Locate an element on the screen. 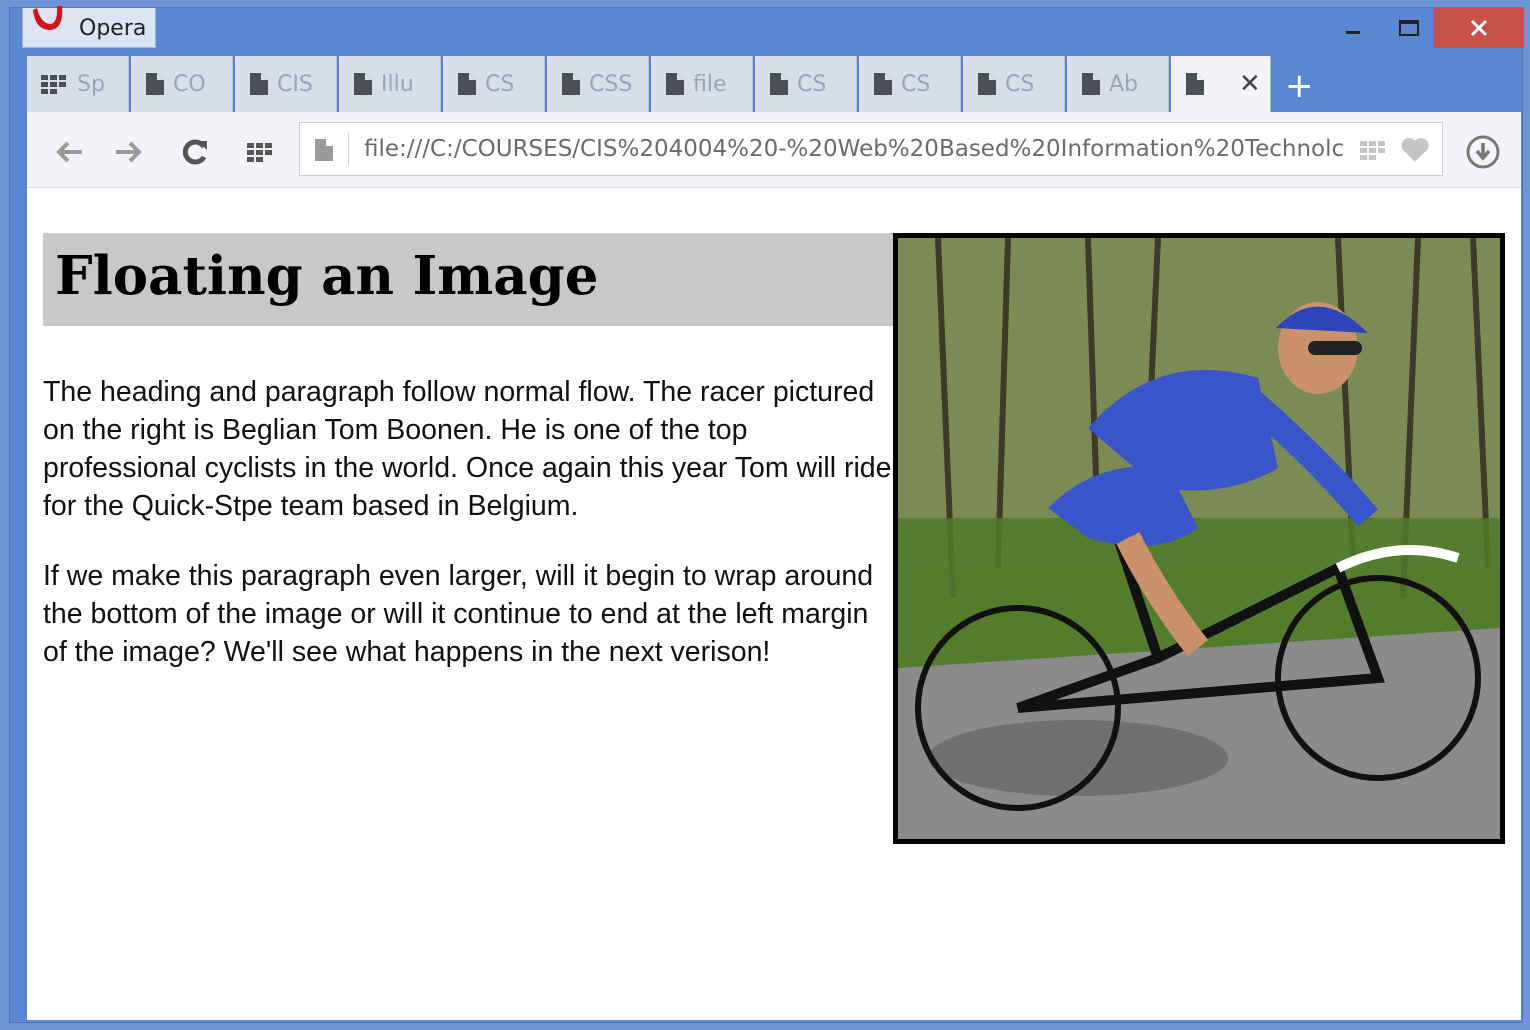  tab: file is located at coordinates (702, 84).